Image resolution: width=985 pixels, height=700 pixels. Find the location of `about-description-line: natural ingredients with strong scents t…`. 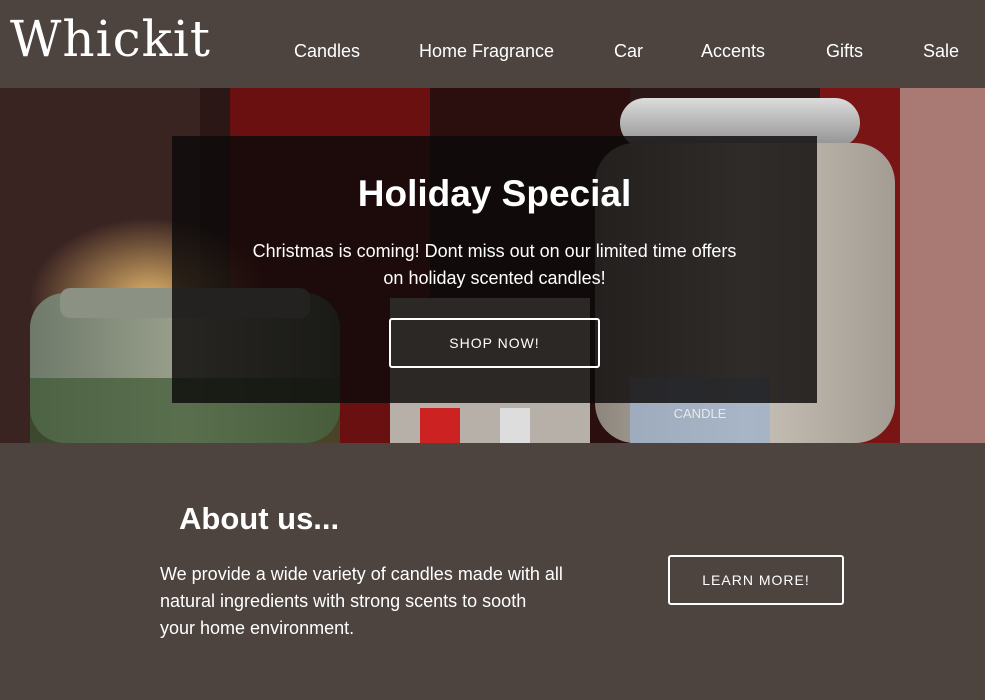

about-description-line: natural ingredients with strong scents t… is located at coordinates (343, 601).